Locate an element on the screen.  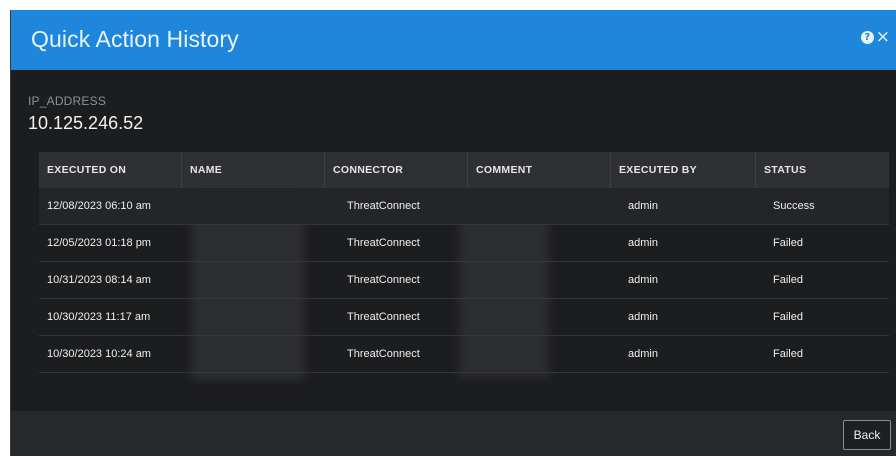
column-header-connector: CONNECTOR is located at coordinates (395, 170).